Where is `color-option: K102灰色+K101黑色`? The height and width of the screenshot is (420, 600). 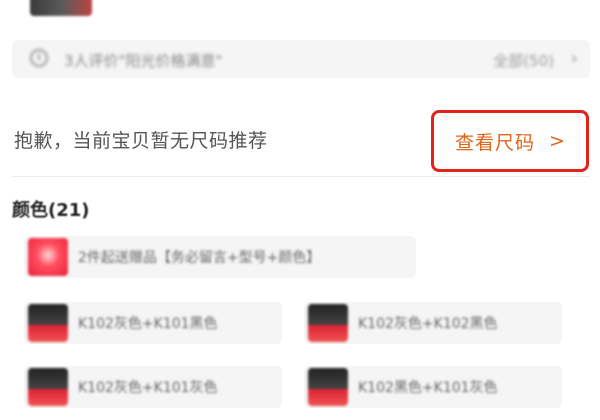
color-option: K102灰色+K101黑色 is located at coordinates (153, 323).